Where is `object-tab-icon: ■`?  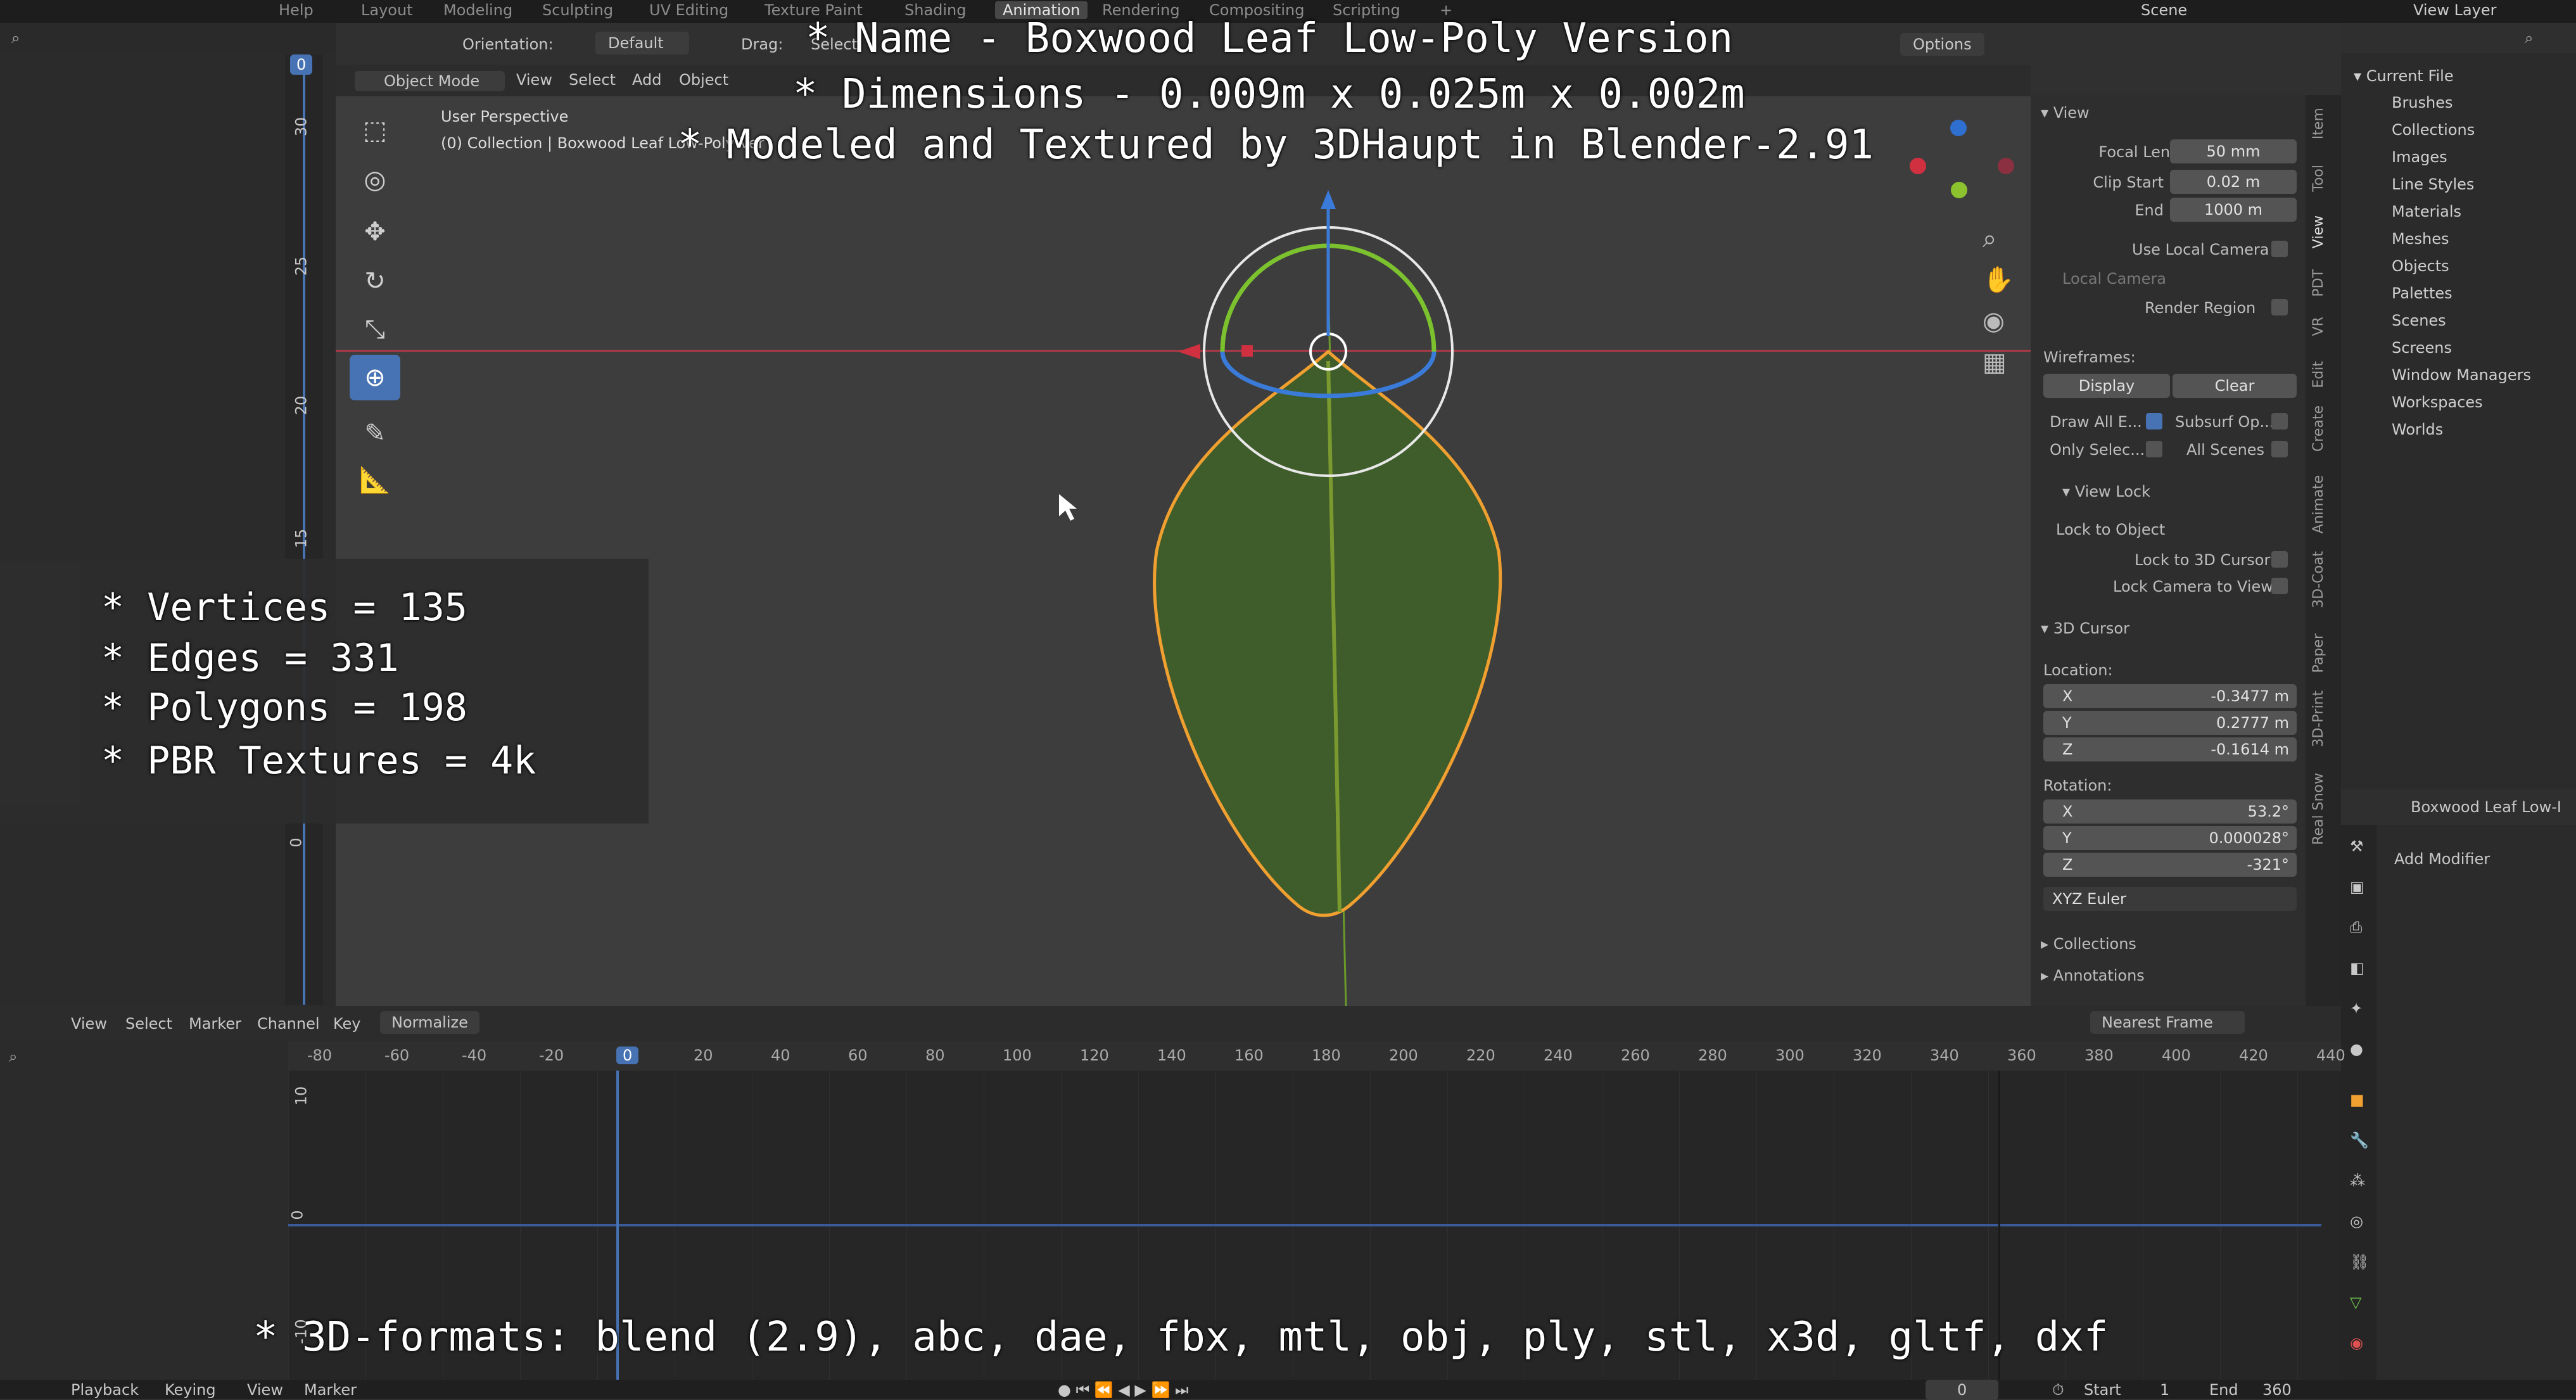 object-tab-icon: ■ is located at coordinates (2357, 1100).